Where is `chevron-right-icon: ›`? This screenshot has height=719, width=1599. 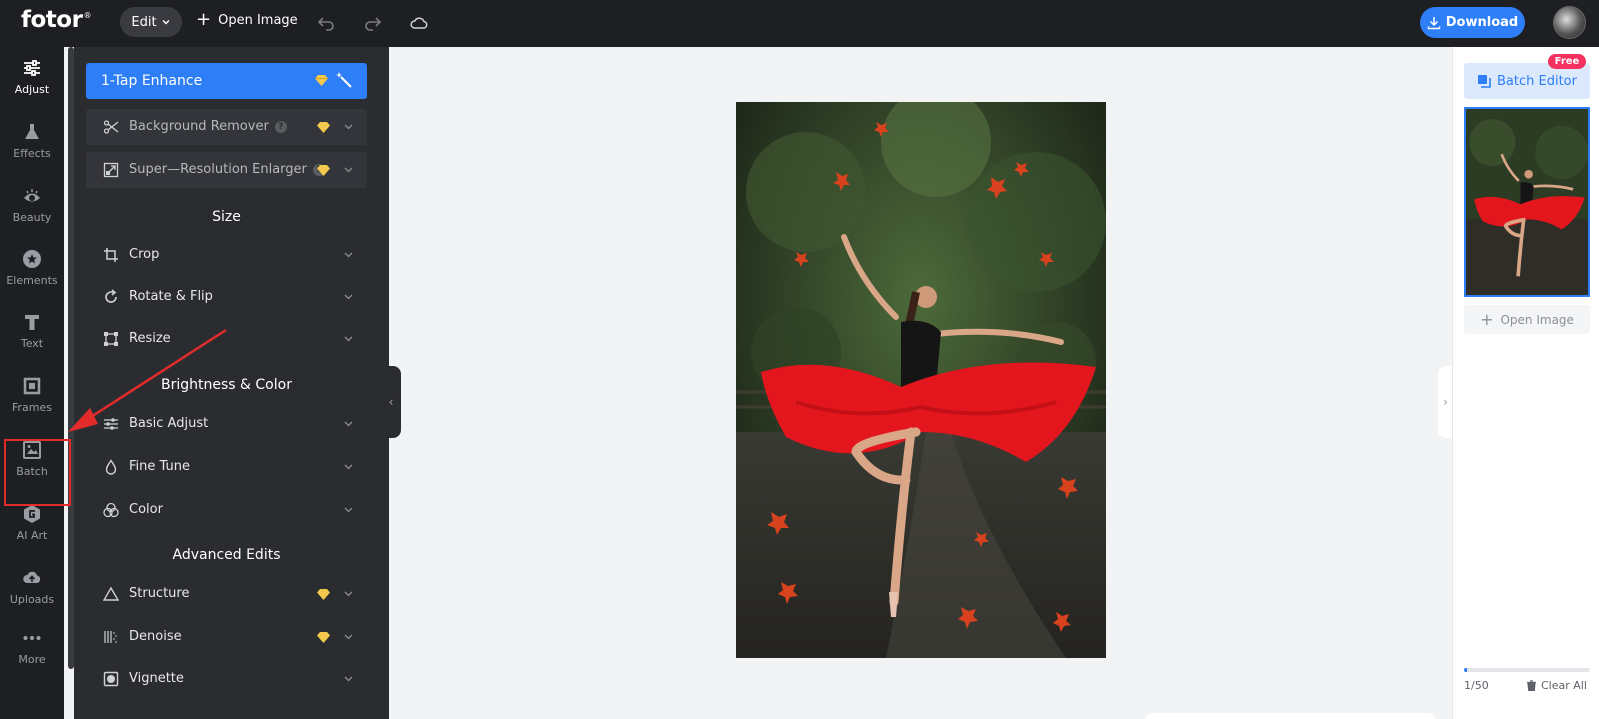
chevron-right-icon: › is located at coordinates (1445, 402).